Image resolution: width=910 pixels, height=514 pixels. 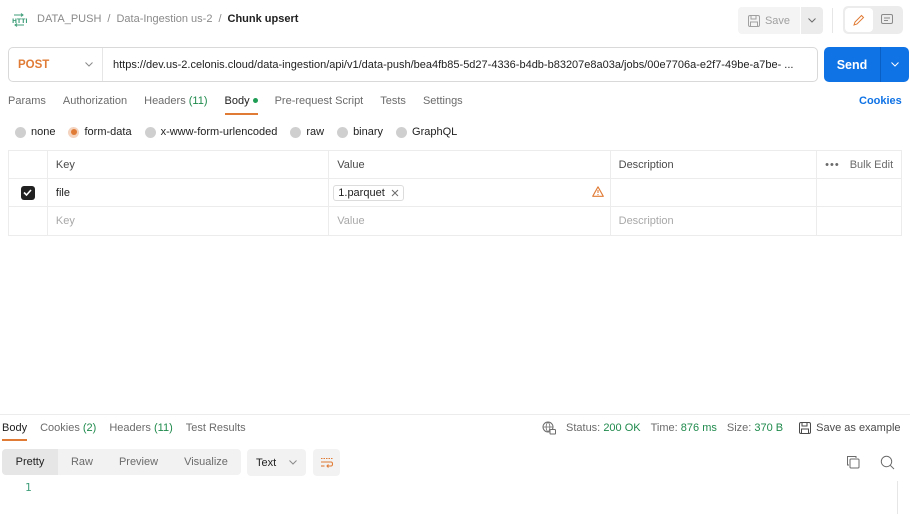 What do you see at coordinates (89, 428) in the screenshot?
I see `cookies-count: (2)` at bounding box center [89, 428].